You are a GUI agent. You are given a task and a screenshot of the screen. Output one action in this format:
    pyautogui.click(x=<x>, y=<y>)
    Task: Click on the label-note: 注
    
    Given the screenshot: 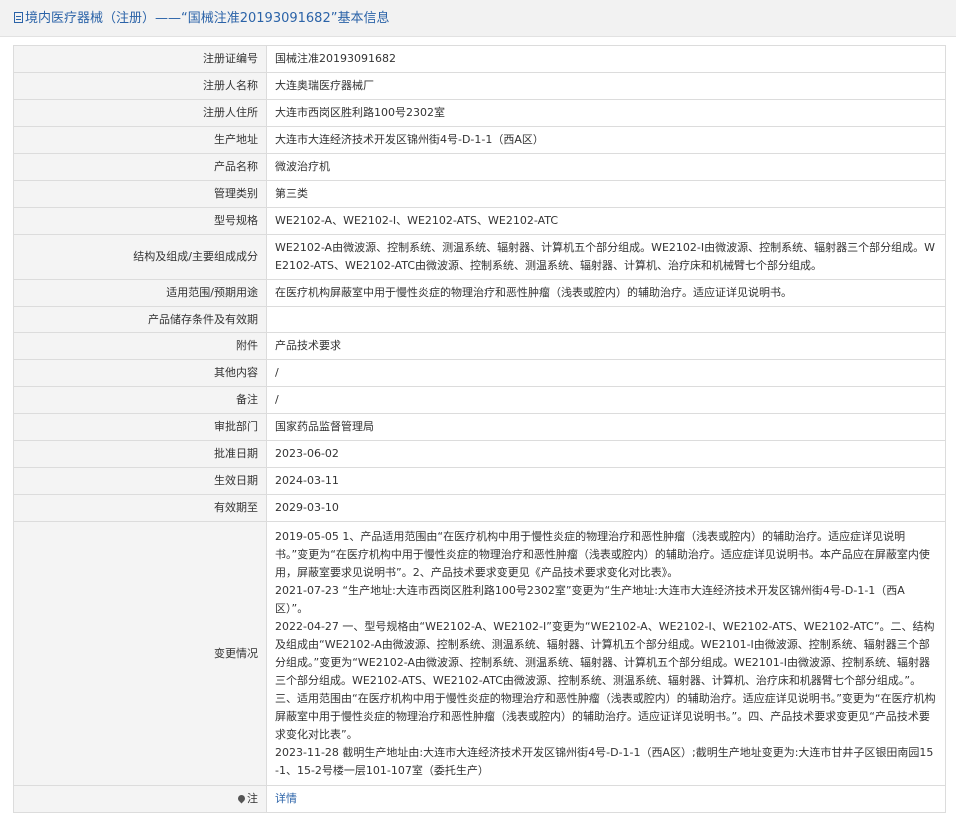 What is the action you would take?
    pyautogui.click(x=140, y=799)
    